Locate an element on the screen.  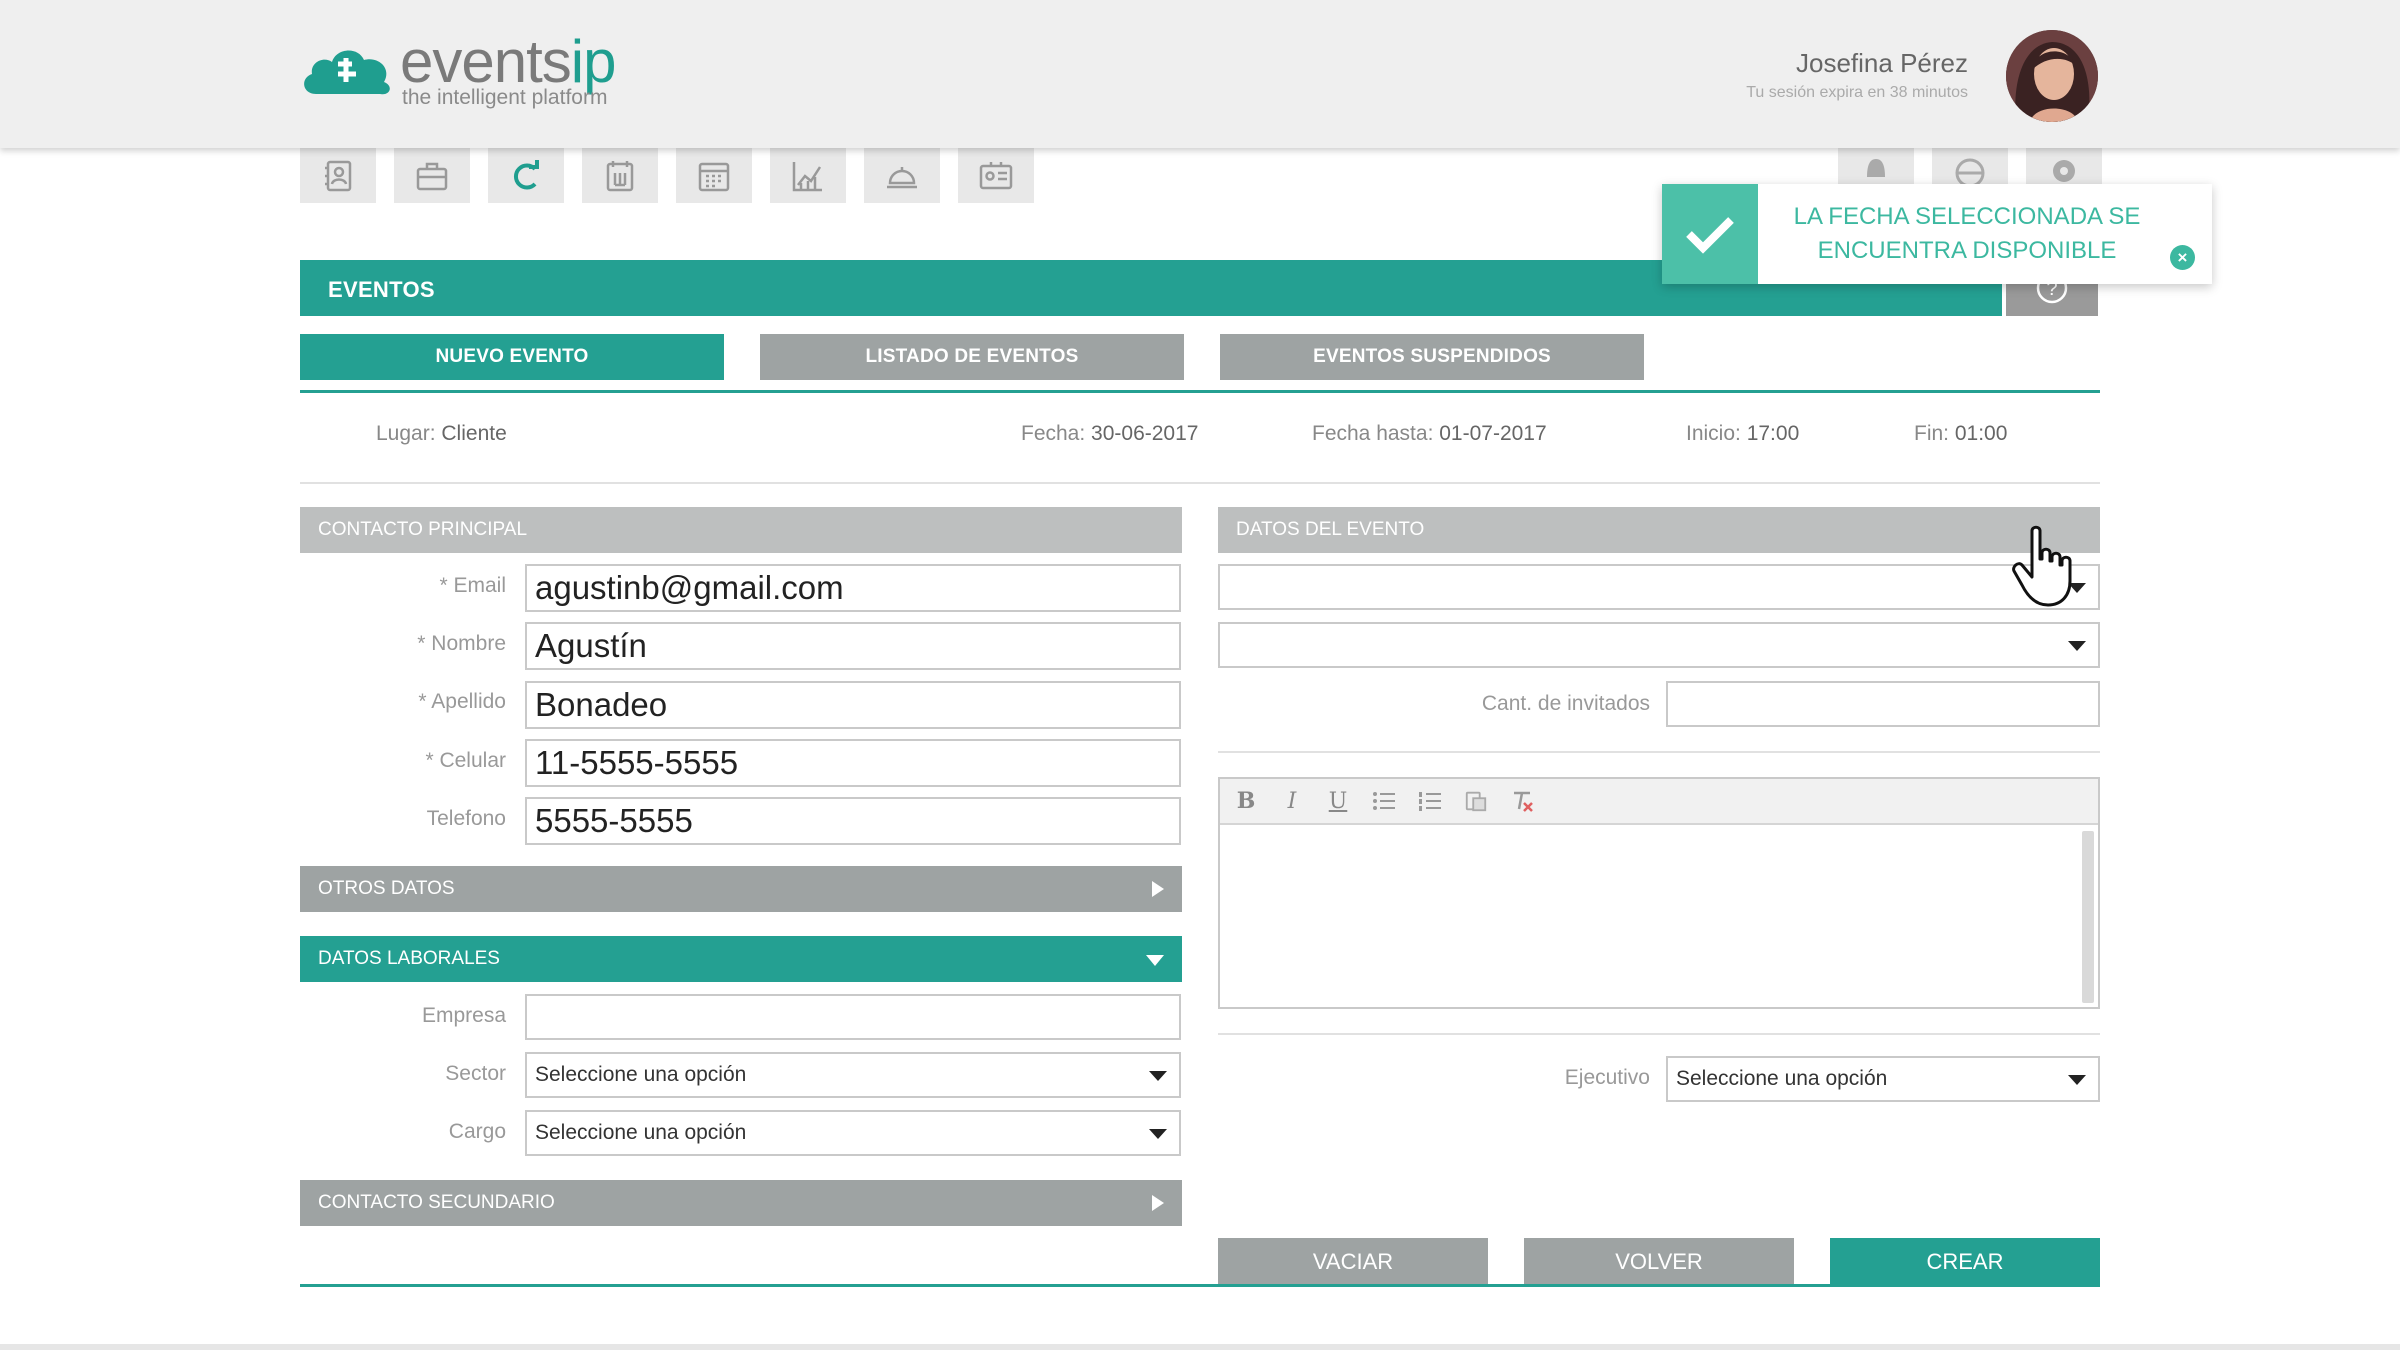
email-field: agustinb@gmail.com is located at coordinates (853, 588).